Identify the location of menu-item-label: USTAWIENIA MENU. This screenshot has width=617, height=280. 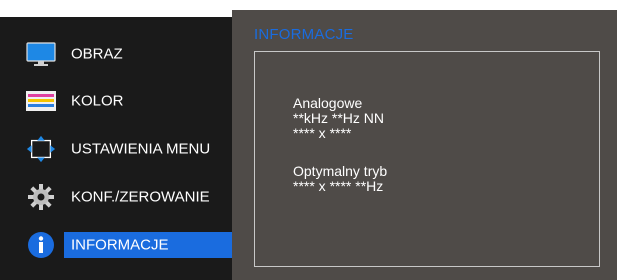
(141, 149).